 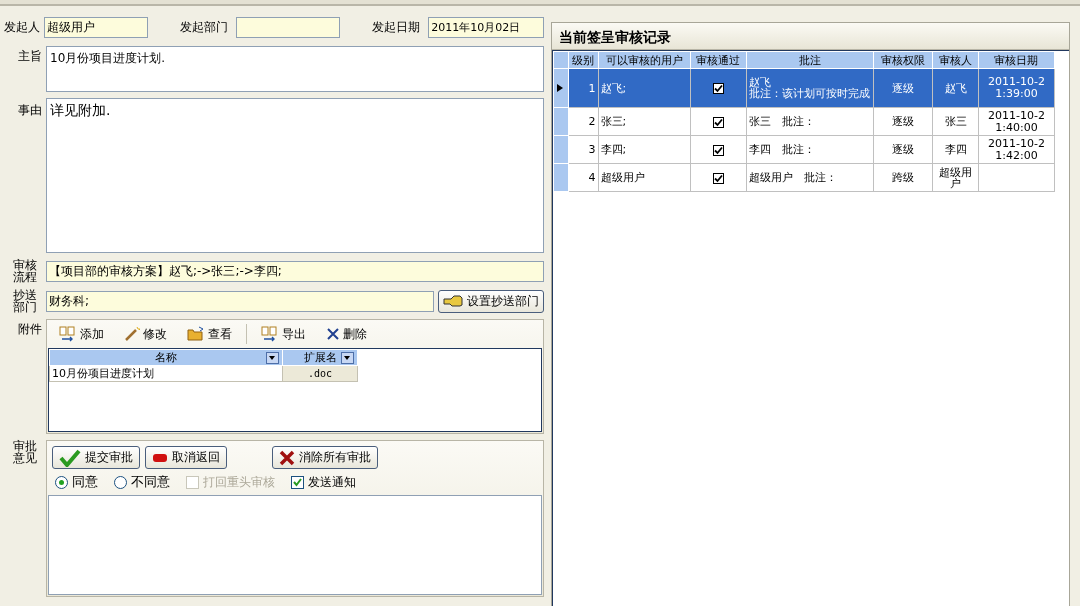 What do you see at coordinates (644, 149) in the screenshot?
I see `table-cell: 李四;` at bounding box center [644, 149].